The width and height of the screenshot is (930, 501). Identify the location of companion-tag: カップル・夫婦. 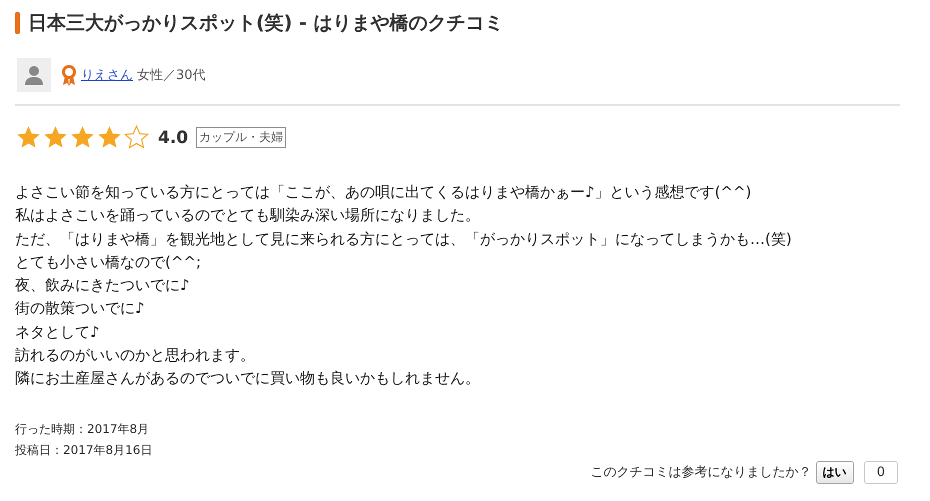
(241, 137).